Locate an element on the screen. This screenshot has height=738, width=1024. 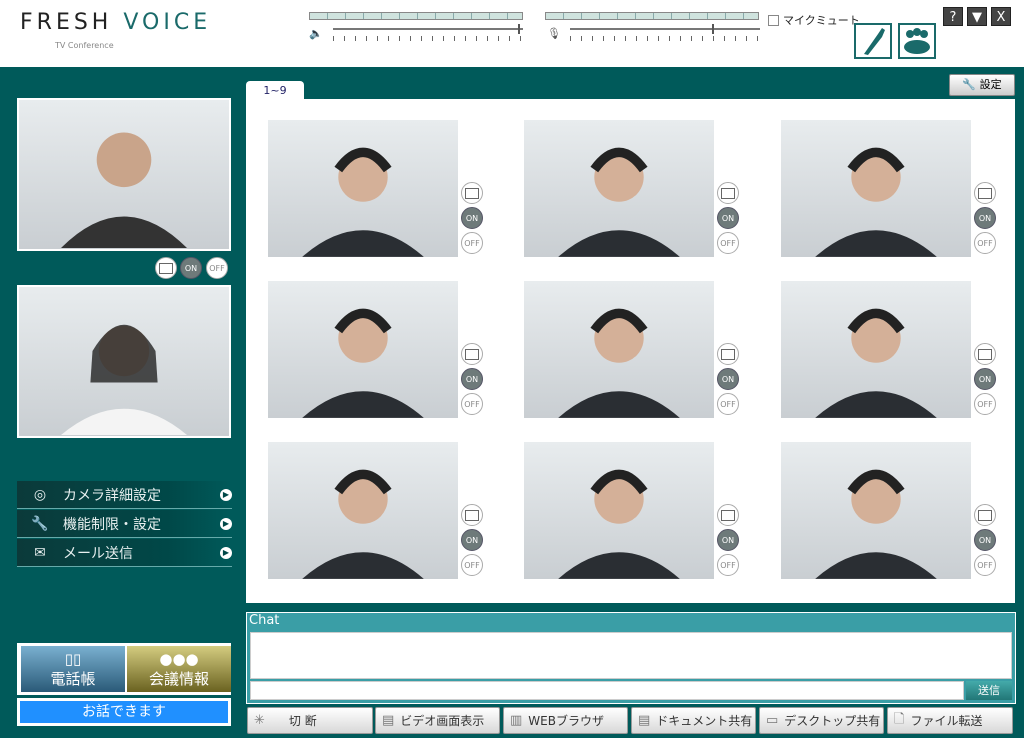
document-share-button: ▤ ドキュメント共有 is located at coordinates (693, 720).